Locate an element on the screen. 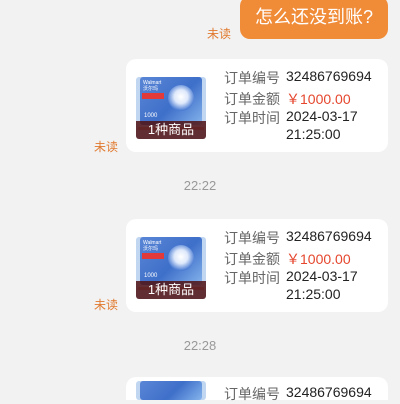  gift-card-thumbnail is located at coordinates (171, 390).